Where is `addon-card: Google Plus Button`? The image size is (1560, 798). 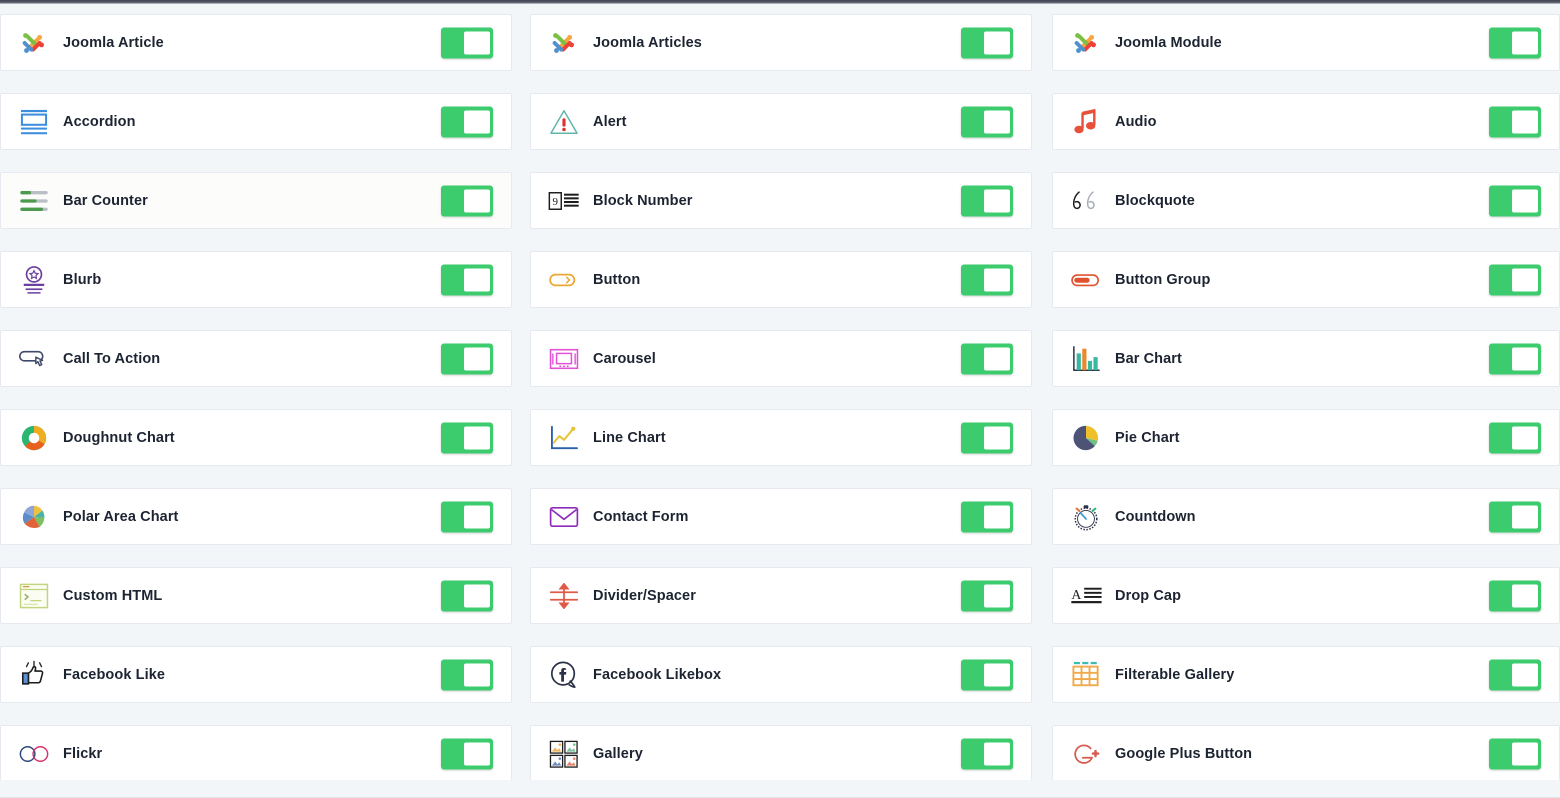 addon-card: Google Plus Button is located at coordinates (1306, 753).